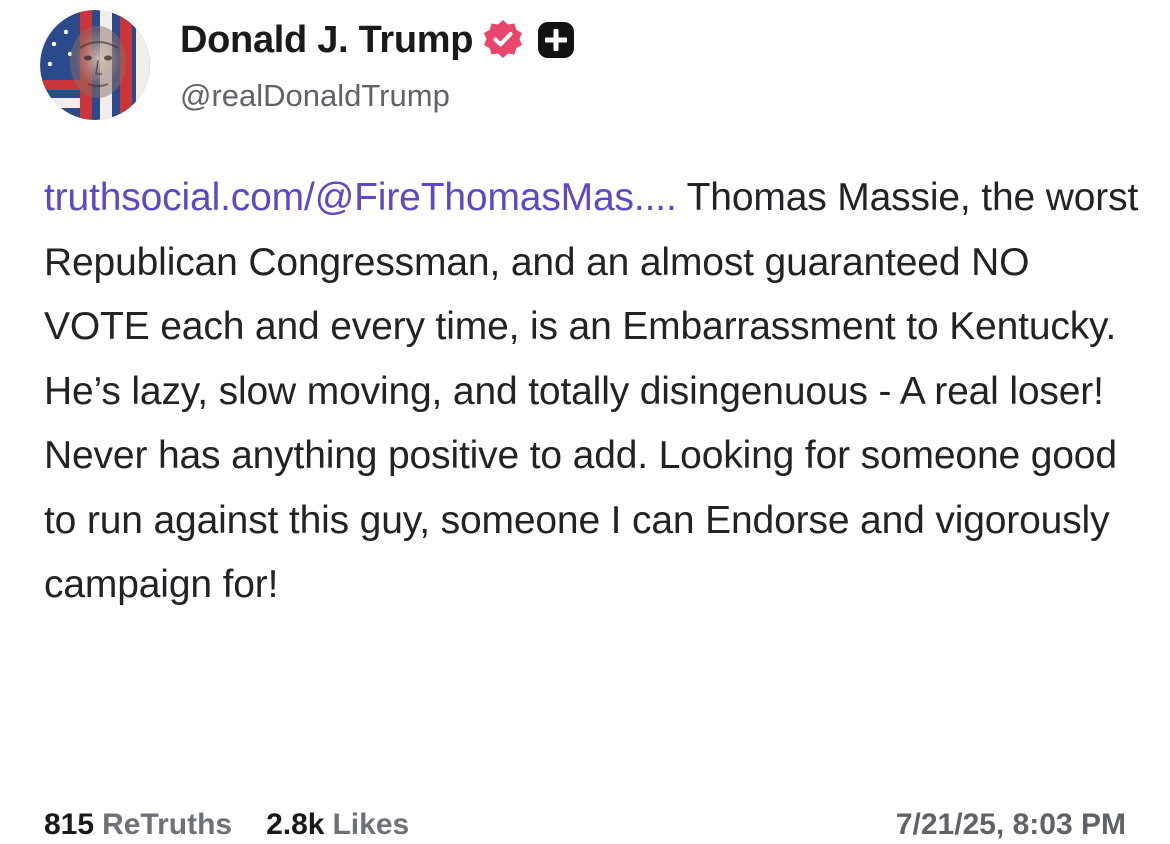 This screenshot has height=844, width=1170. Describe the element at coordinates (556, 40) in the screenshot. I see `follow-plus-icon` at that location.